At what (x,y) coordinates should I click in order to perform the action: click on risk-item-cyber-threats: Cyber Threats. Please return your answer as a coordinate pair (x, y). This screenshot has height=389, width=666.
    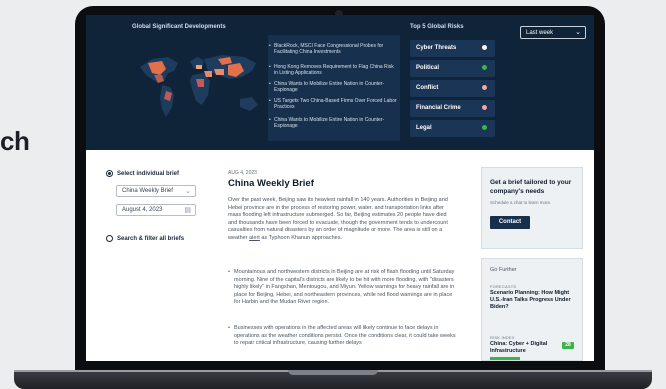
    Looking at the image, I should click on (452, 48).